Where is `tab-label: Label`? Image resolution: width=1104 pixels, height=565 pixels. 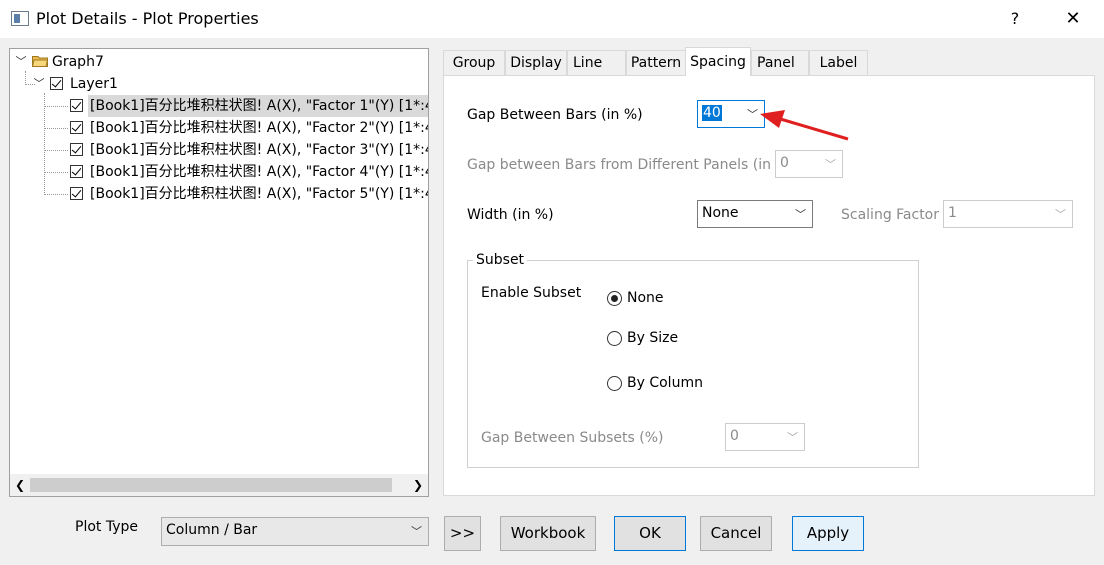 tab-label: Label is located at coordinates (838, 62).